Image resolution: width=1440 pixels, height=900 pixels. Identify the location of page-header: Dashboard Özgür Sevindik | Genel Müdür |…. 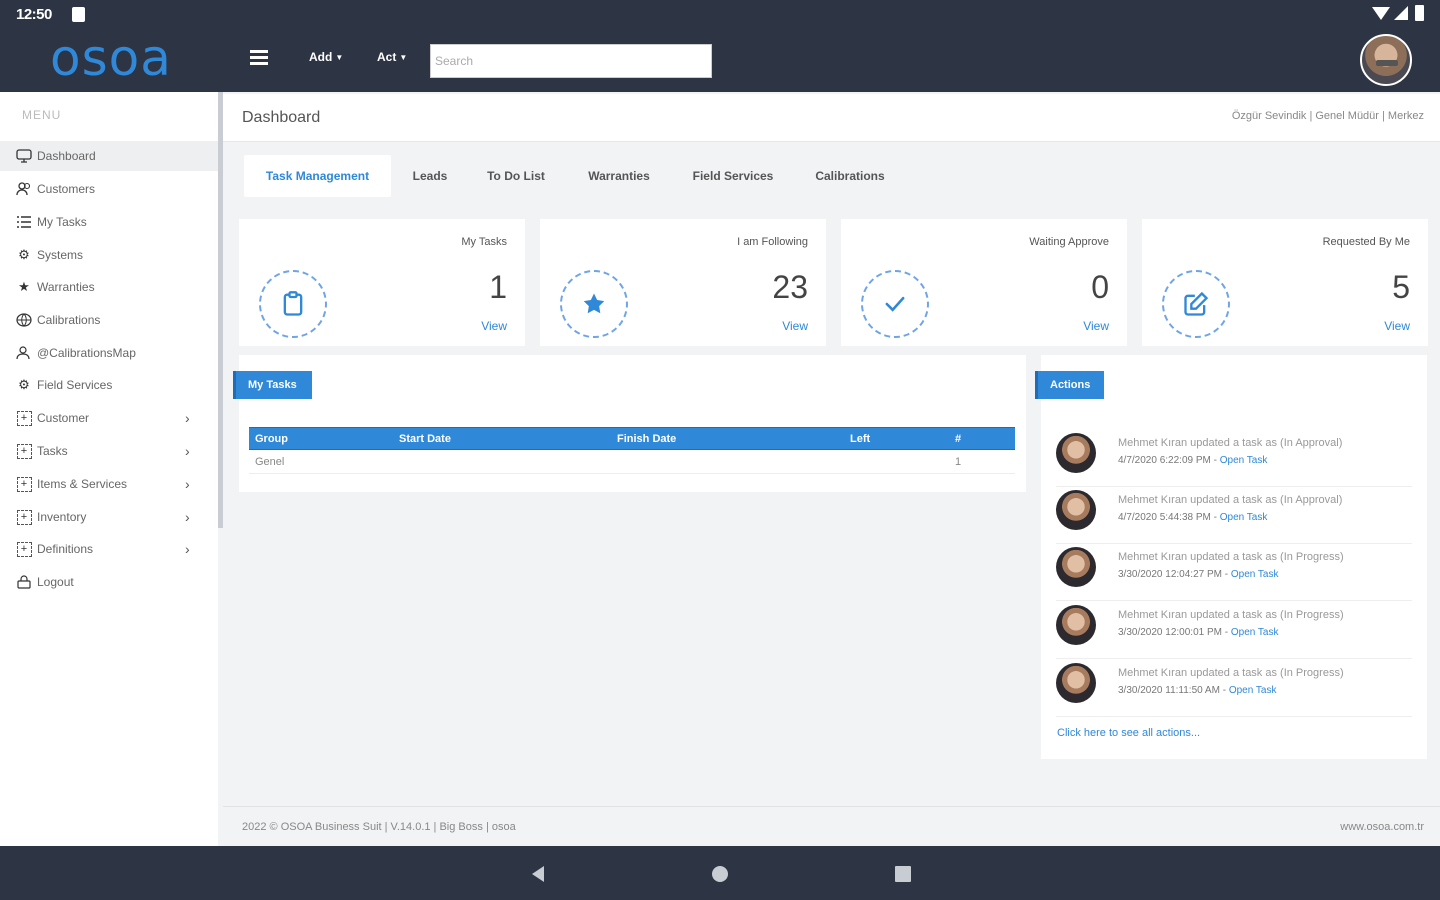
(831, 118).